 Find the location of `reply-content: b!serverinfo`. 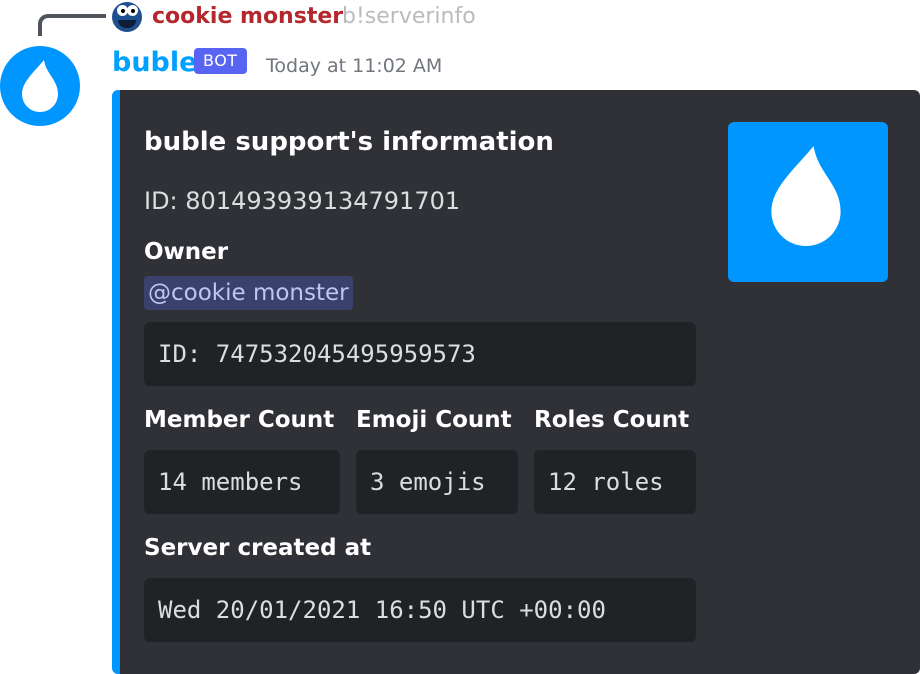

reply-content: b!serverinfo is located at coordinates (409, 17).